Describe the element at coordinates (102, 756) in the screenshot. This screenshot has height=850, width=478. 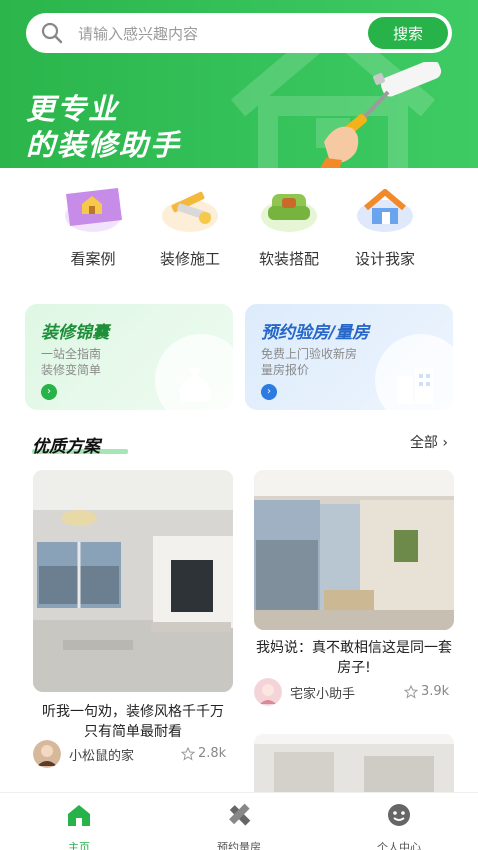
I see `author-name: 小松鼠的家` at that location.